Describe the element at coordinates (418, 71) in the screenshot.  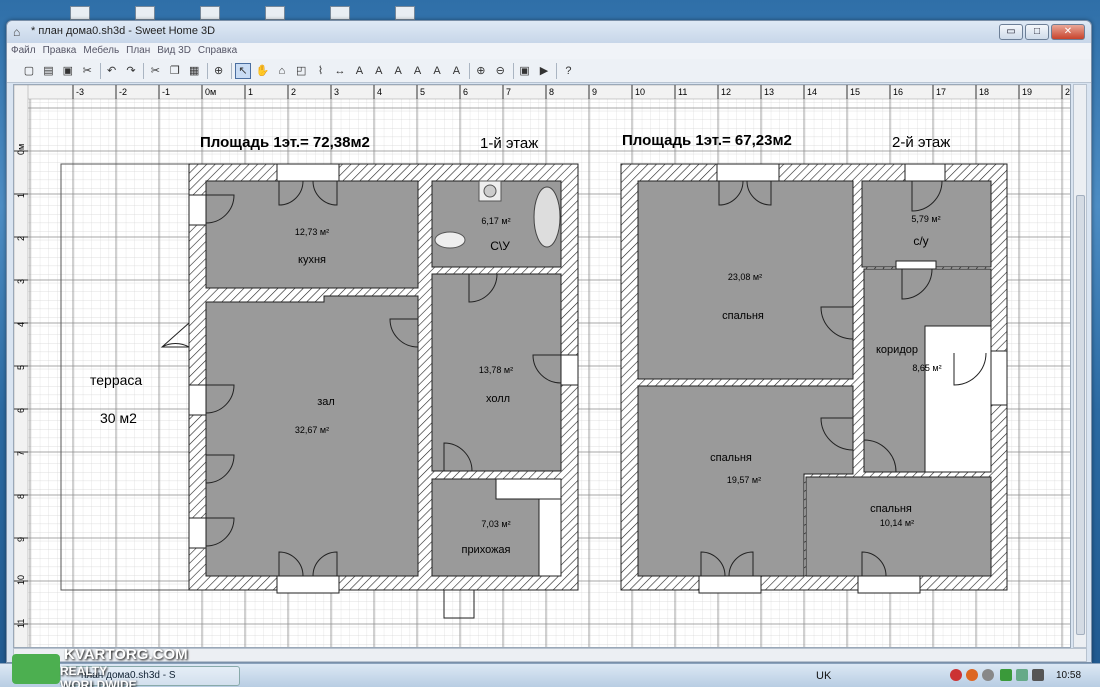
I see `text-italic-icon: A` at that location.